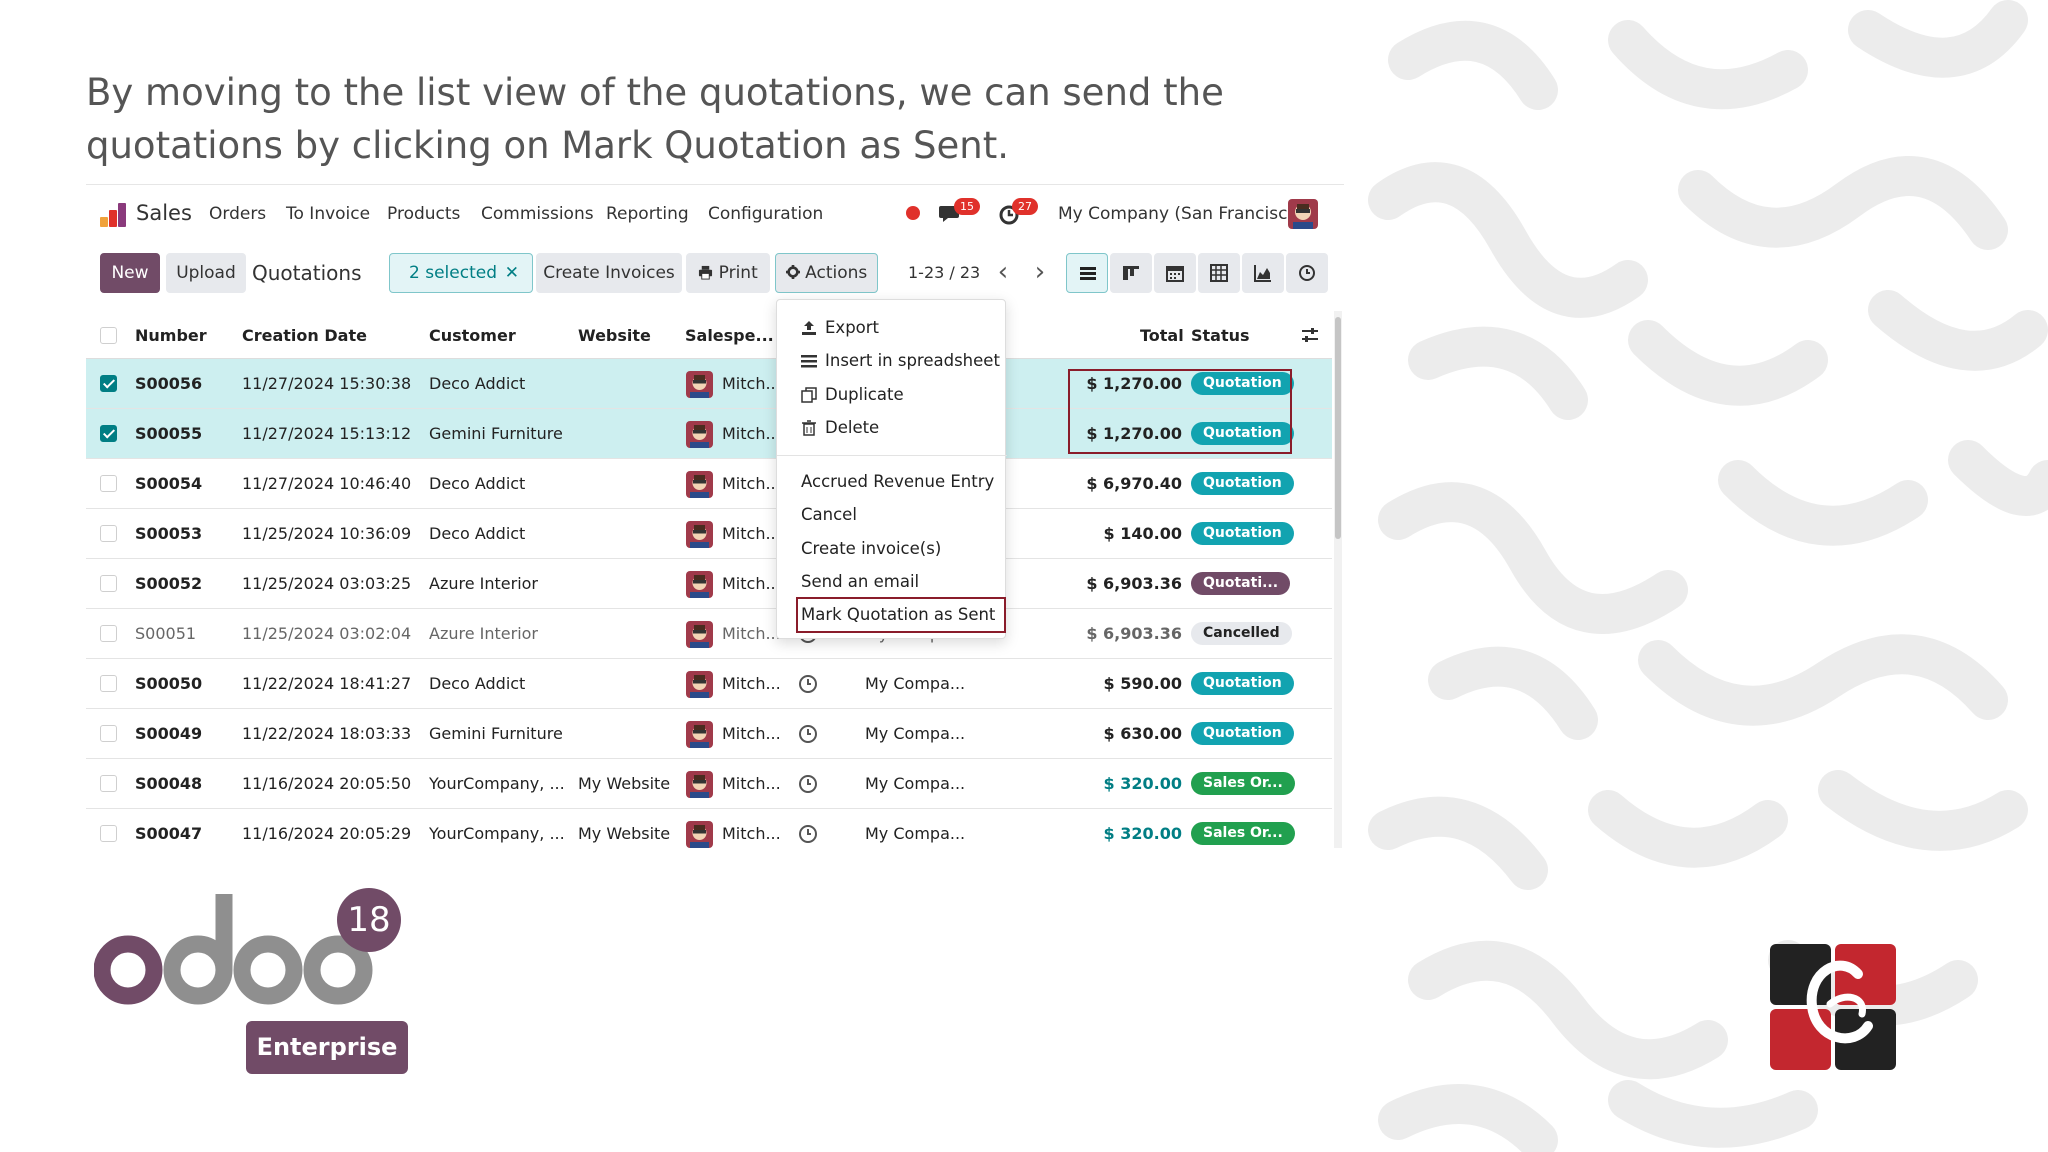 The width and height of the screenshot is (2048, 1152). I want to click on recording-indicator-icon, so click(913, 213).